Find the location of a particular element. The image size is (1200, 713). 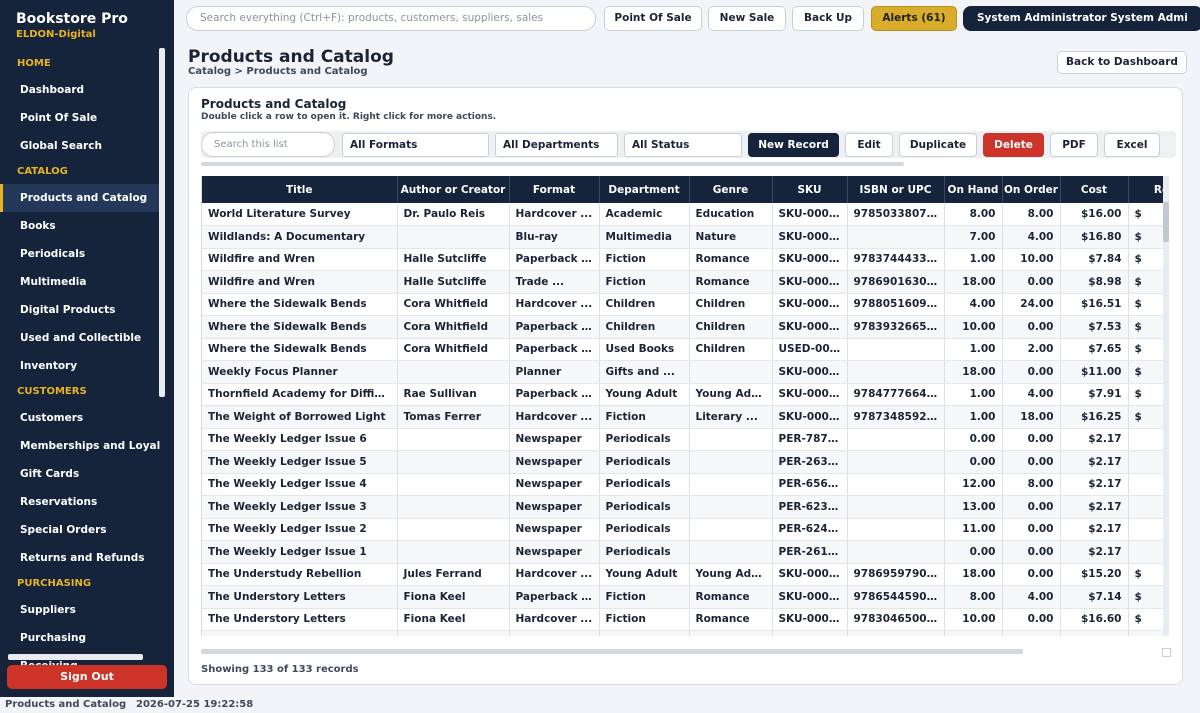

column-header-cost: Cost is located at coordinates (1094, 189).